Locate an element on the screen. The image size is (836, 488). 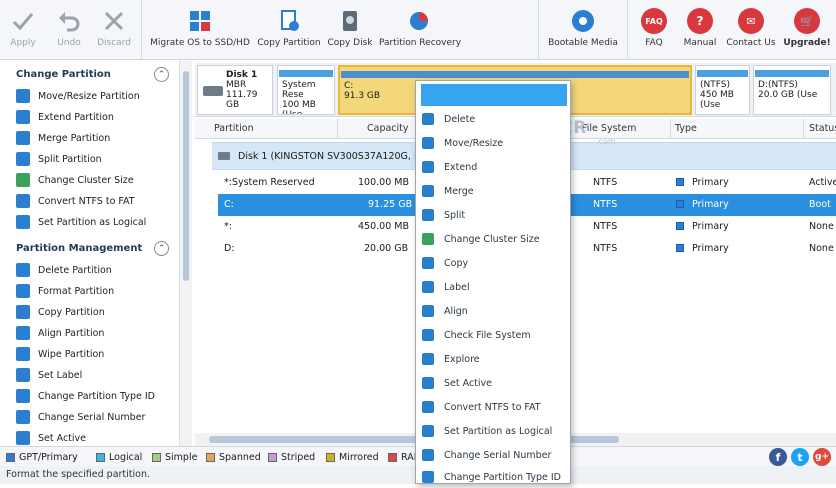
menu-item-explore: Explore is located at coordinates (493, 359).